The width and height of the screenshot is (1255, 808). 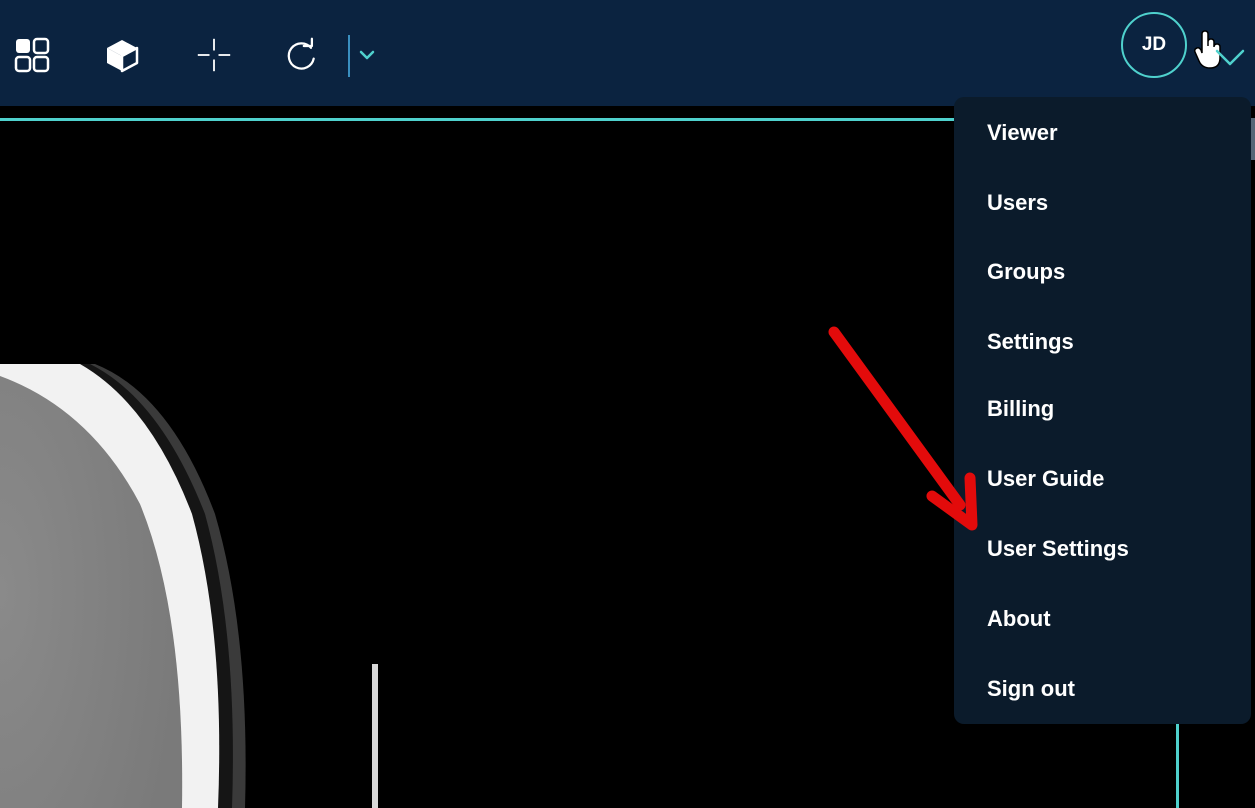 What do you see at coordinates (349, 56) in the screenshot?
I see `toolbar-divider` at bounding box center [349, 56].